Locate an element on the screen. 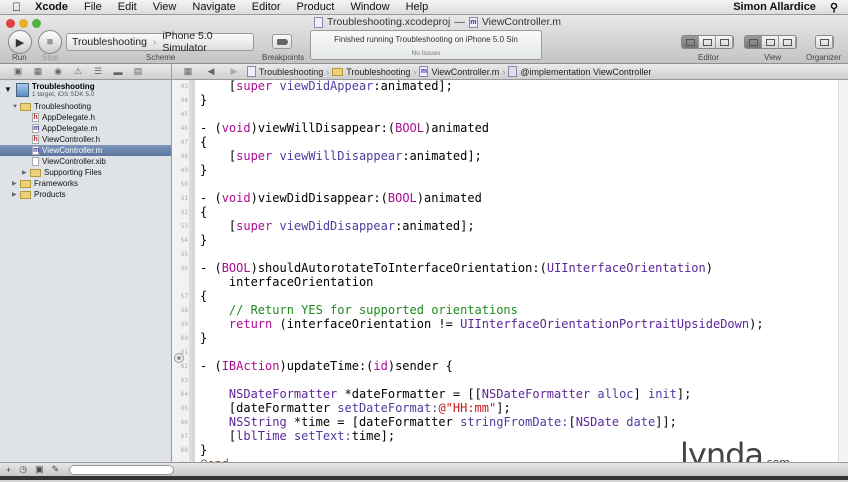 This screenshot has width=848, height=482. minimize-window-button is located at coordinates (23, 23).